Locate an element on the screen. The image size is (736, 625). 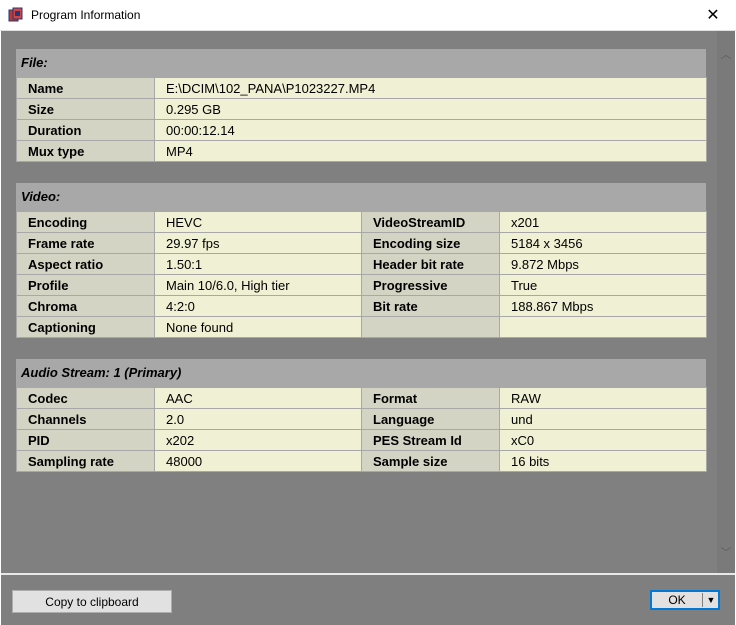
table-row: Size 0.295 GB is located at coordinates (361, 109).